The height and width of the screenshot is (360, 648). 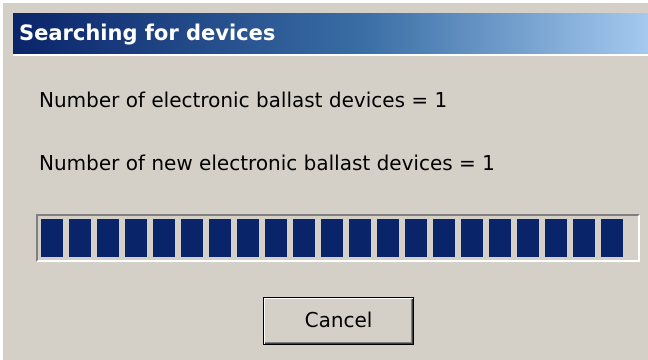 What do you see at coordinates (338, 321) in the screenshot?
I see `cancel-button: Cancel` at bounding box center [338, 321].